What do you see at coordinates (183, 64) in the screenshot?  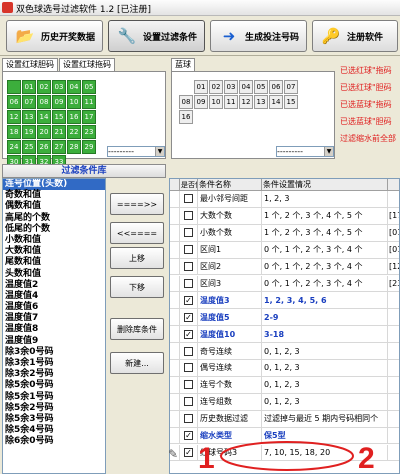 I see `tab-blue: 蓝球` at bounding box center [183, 64].